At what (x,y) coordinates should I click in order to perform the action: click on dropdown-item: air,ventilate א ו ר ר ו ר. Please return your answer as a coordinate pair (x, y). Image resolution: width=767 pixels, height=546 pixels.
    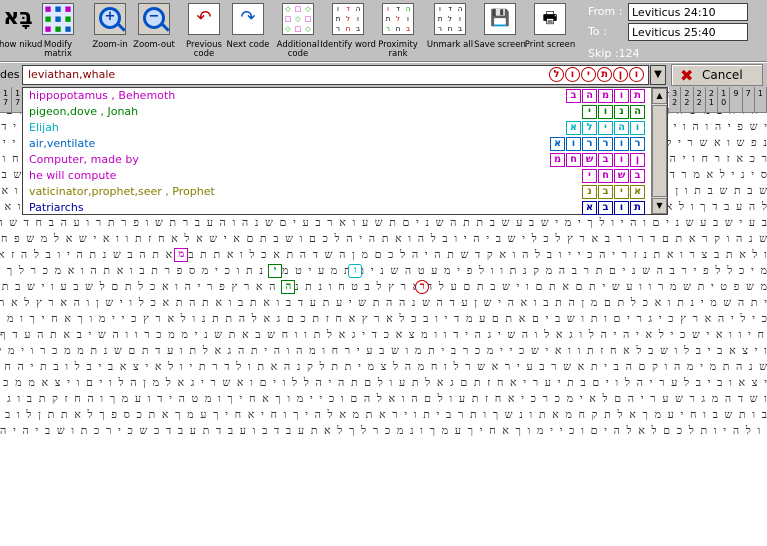
    Looking at the image, I should click on (337, 144).